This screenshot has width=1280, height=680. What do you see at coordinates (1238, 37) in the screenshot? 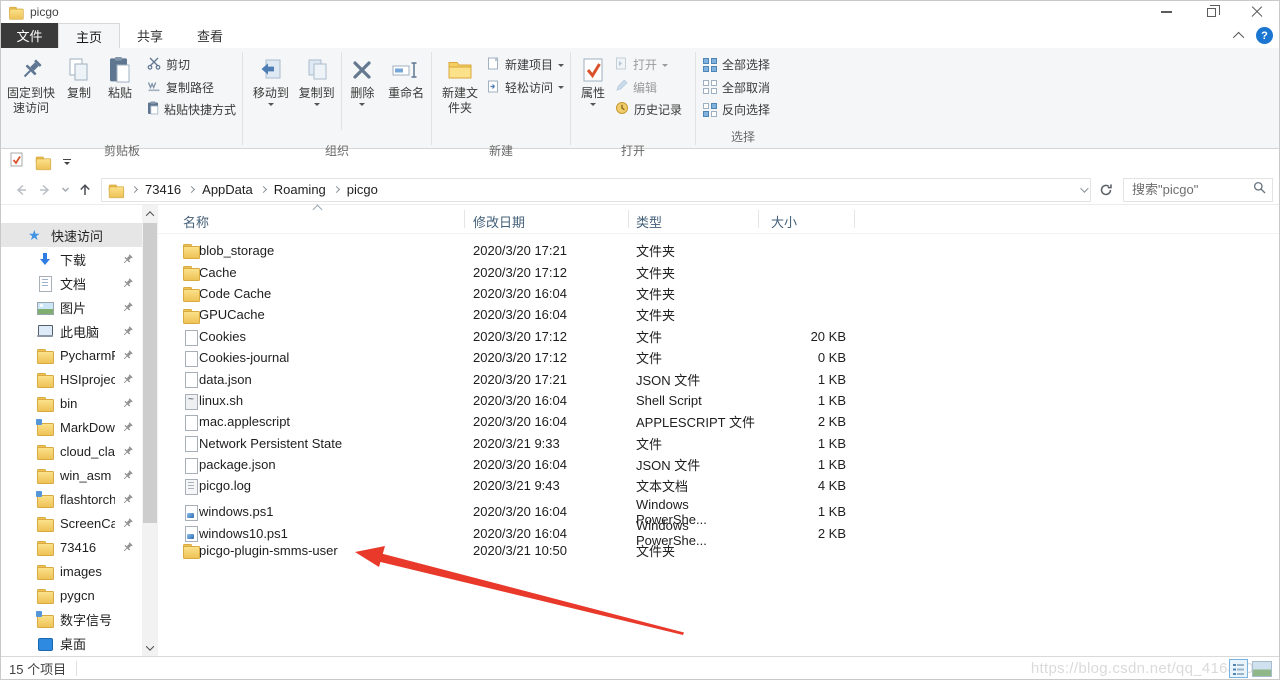
I see `collapse-ribbon-icon` at bounding box center [1238, 37].